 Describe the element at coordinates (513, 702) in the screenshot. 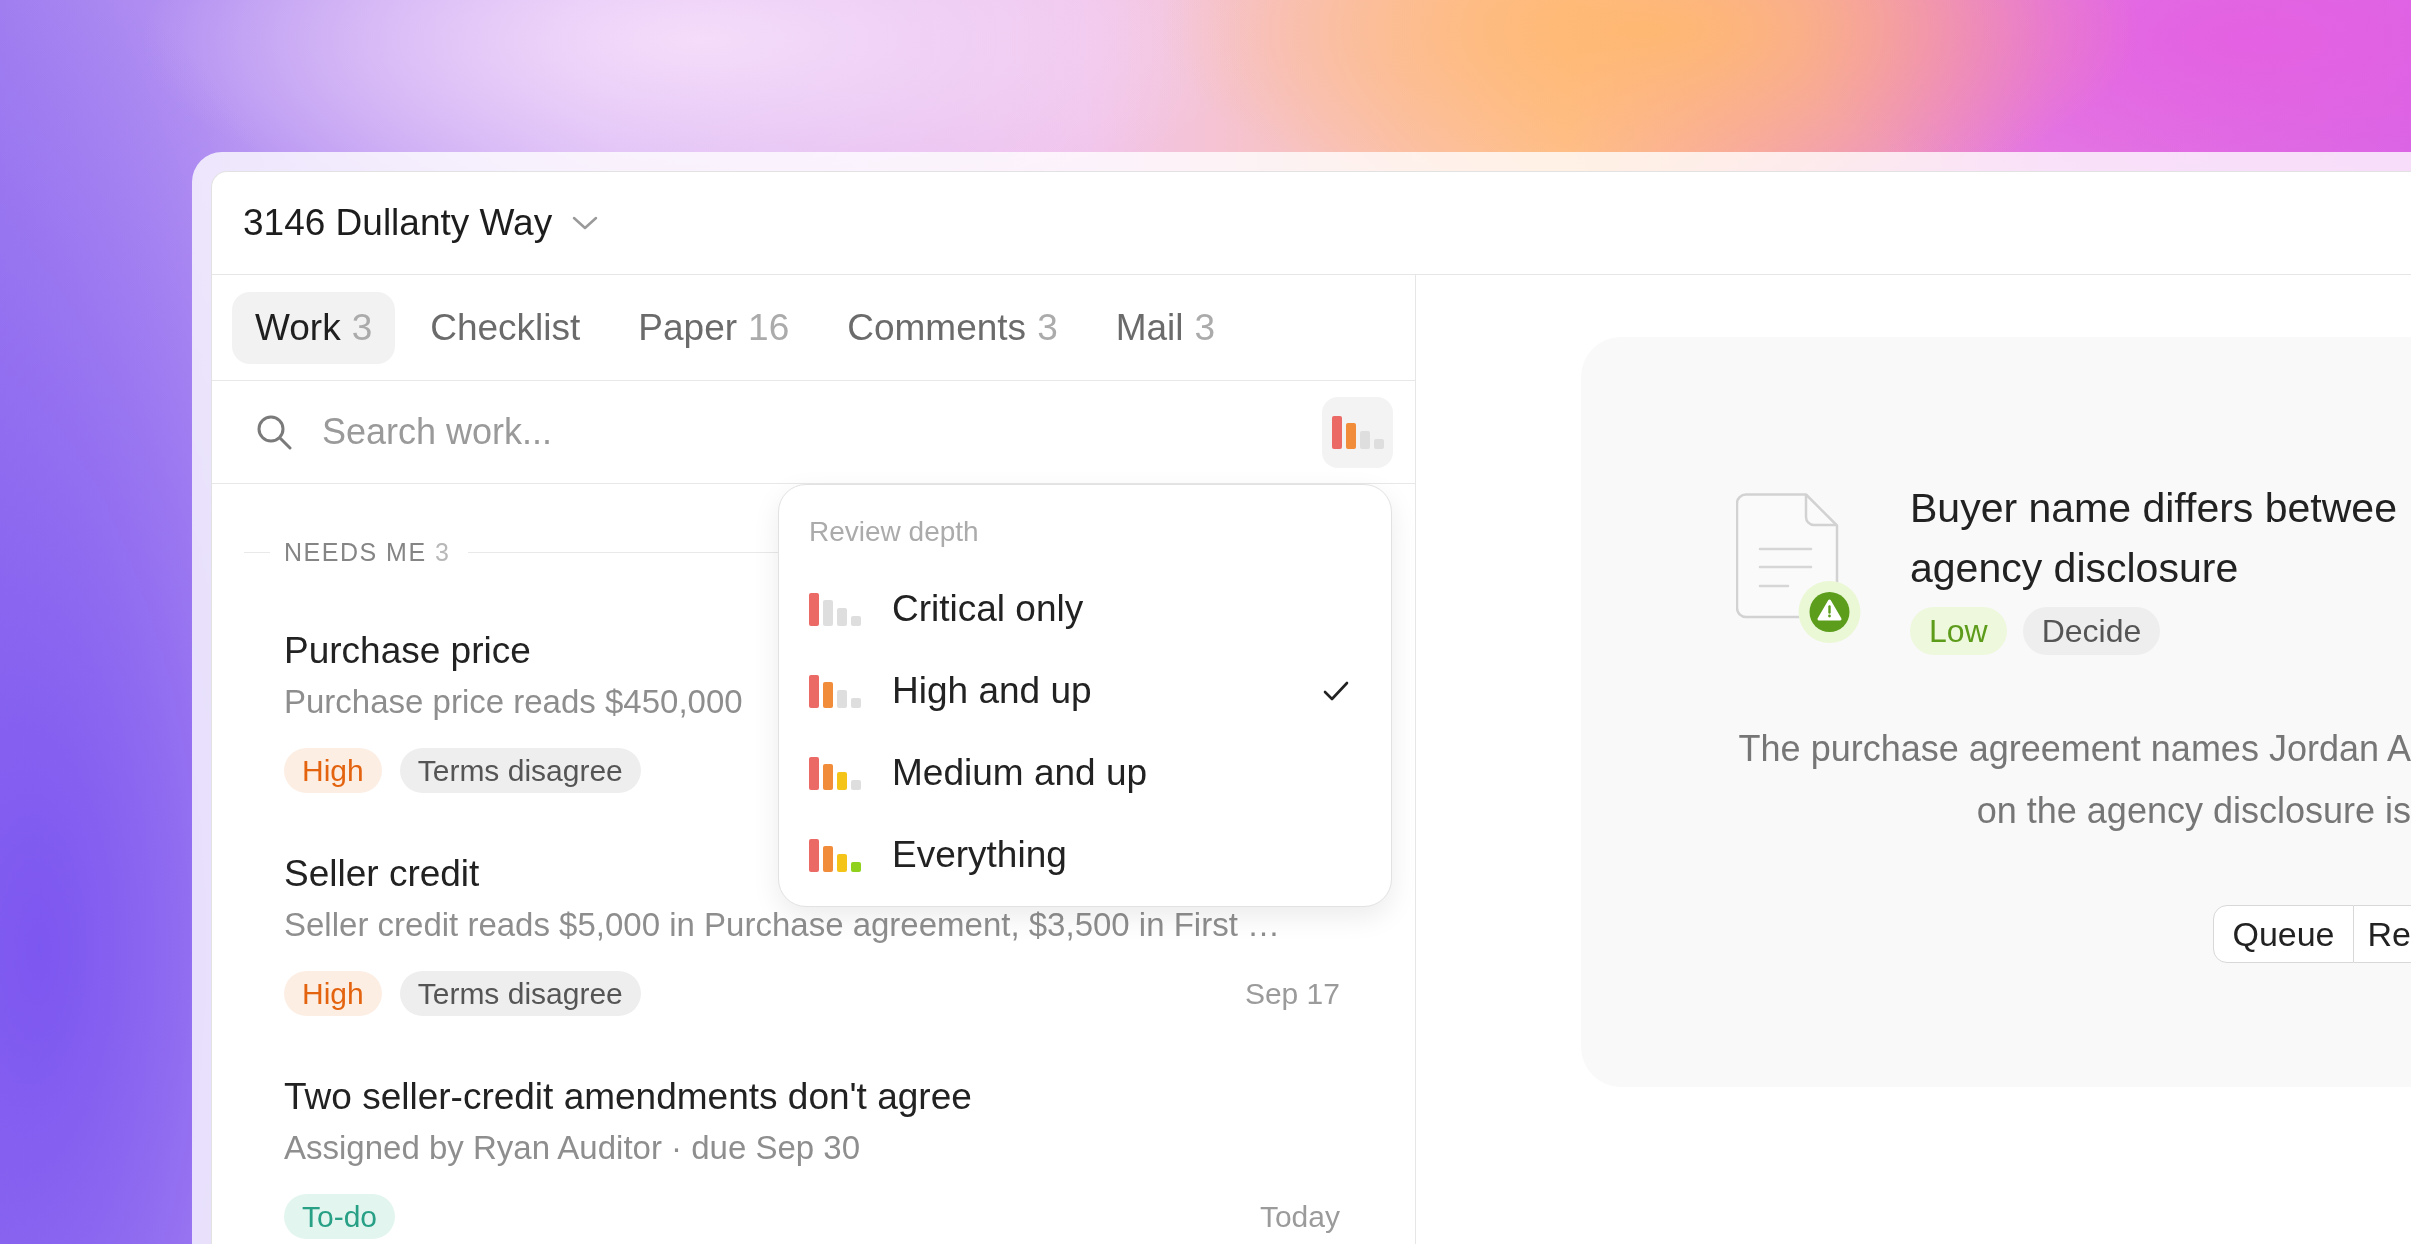

I see `item-description: Purchase price reads $450,000` at that location.